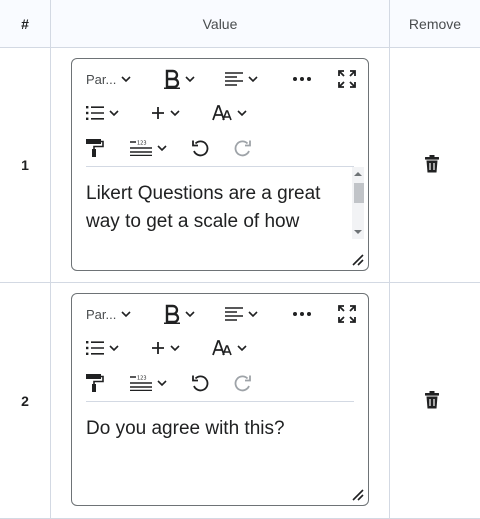  Describe the element at coordinates (220, 443) in the screenshot. I see `editor-content: Do you agree with this?` at that location.